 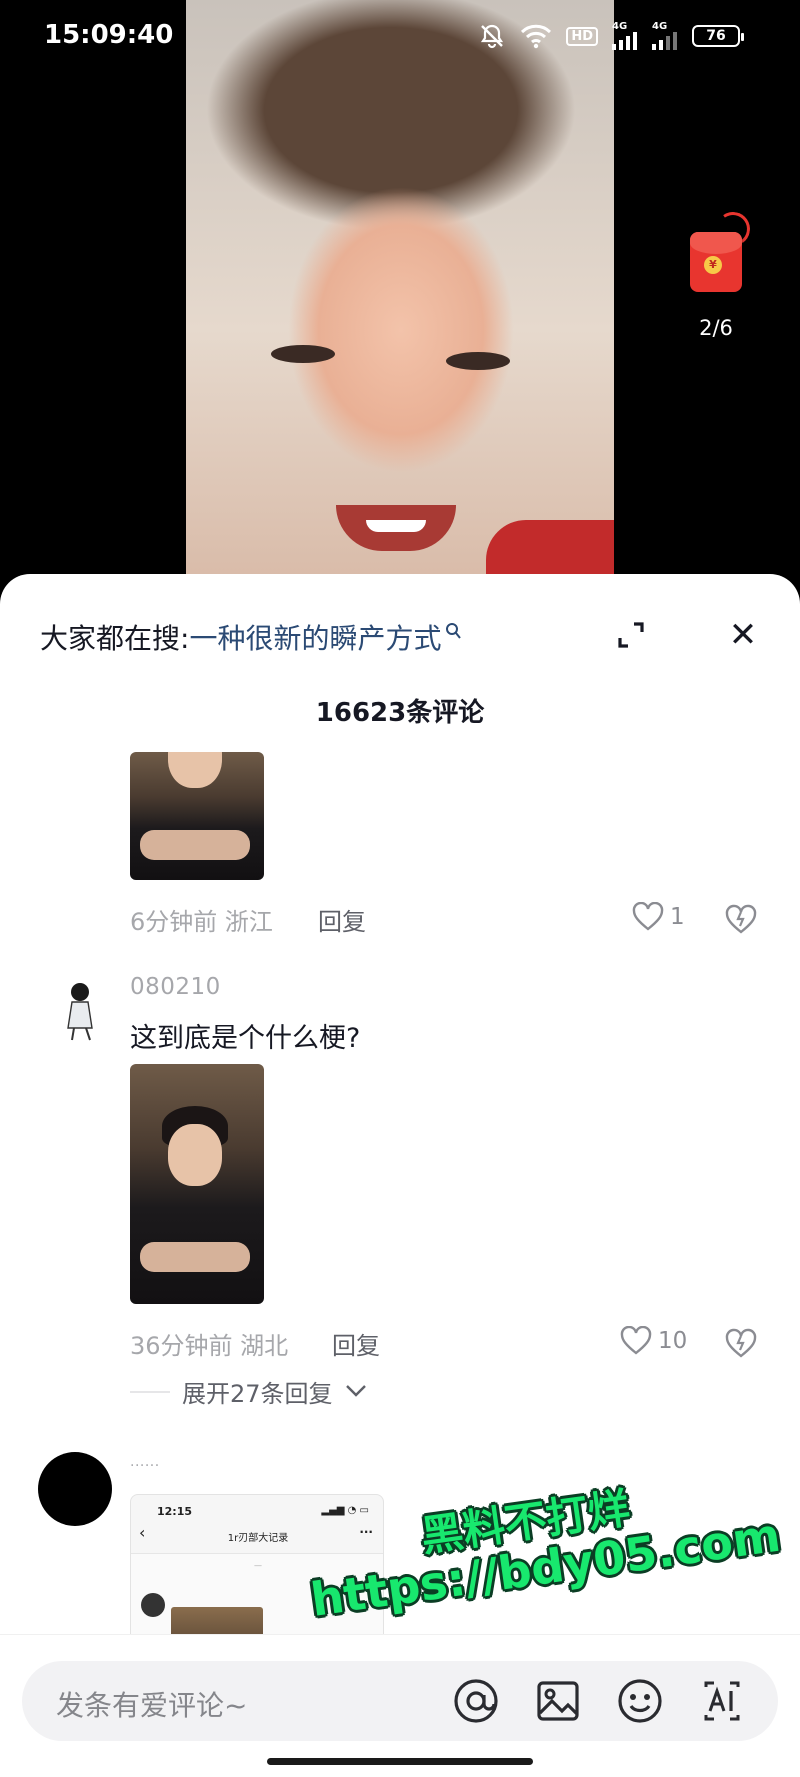 What do you see at coordinates (400, 36) in the screenshot?
I see `status-bar: 15:09:40 HD 4G 4G 76` at bounding box center [400, 36].